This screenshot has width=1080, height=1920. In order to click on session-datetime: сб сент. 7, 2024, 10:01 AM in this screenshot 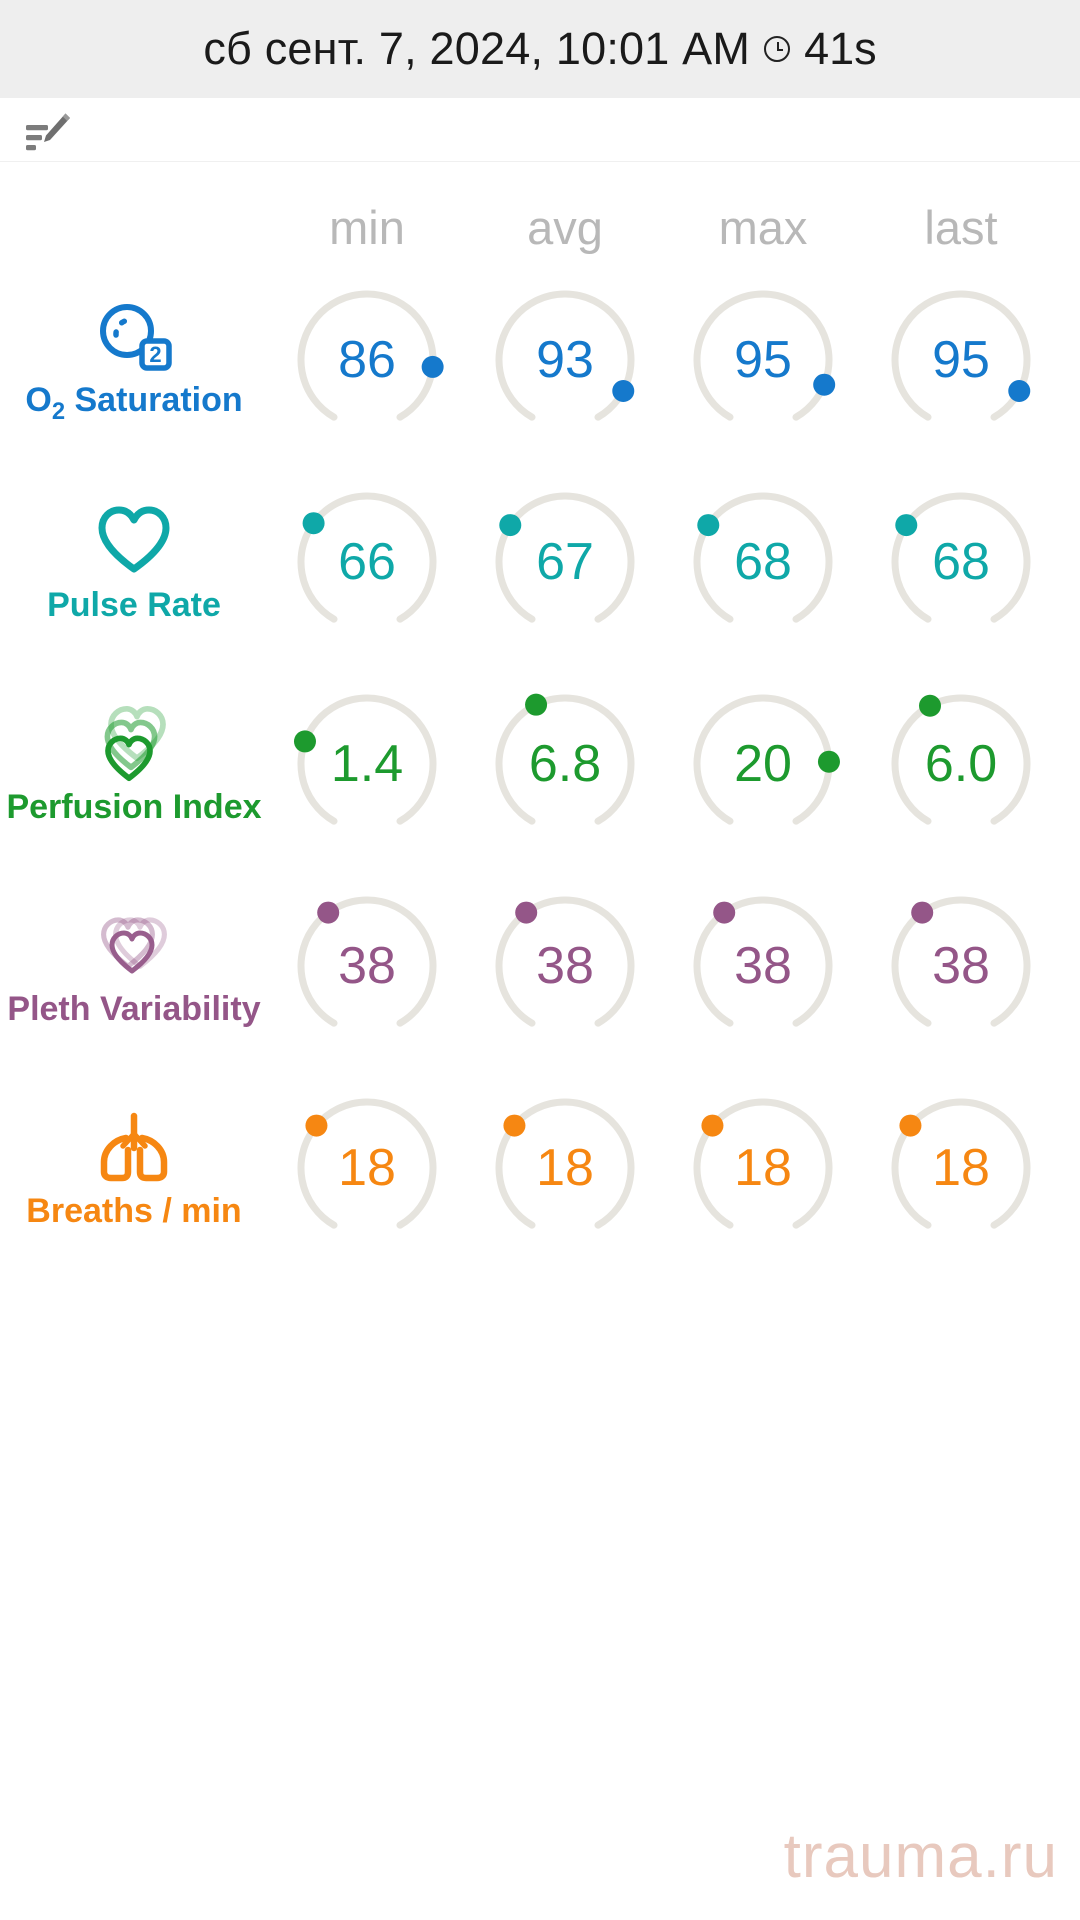, I will do `click(477, 48)`.